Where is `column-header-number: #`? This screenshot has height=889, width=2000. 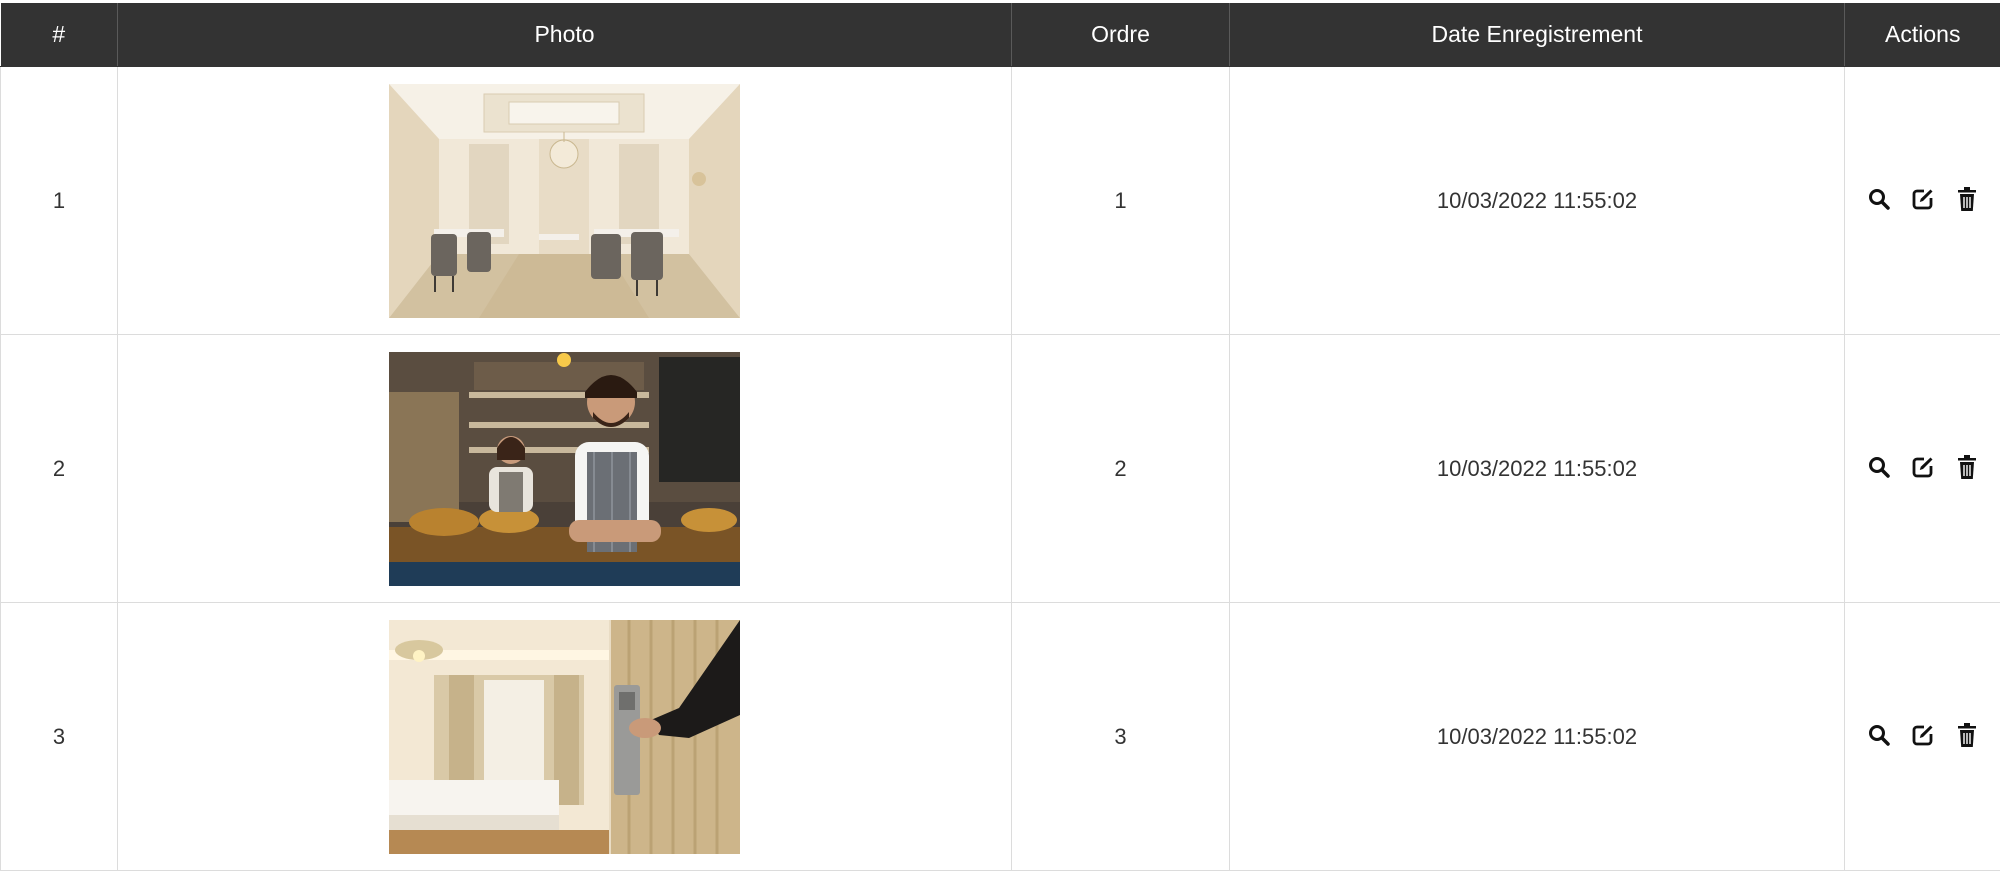
column-header-number: # is located at coordinates (59, 35).